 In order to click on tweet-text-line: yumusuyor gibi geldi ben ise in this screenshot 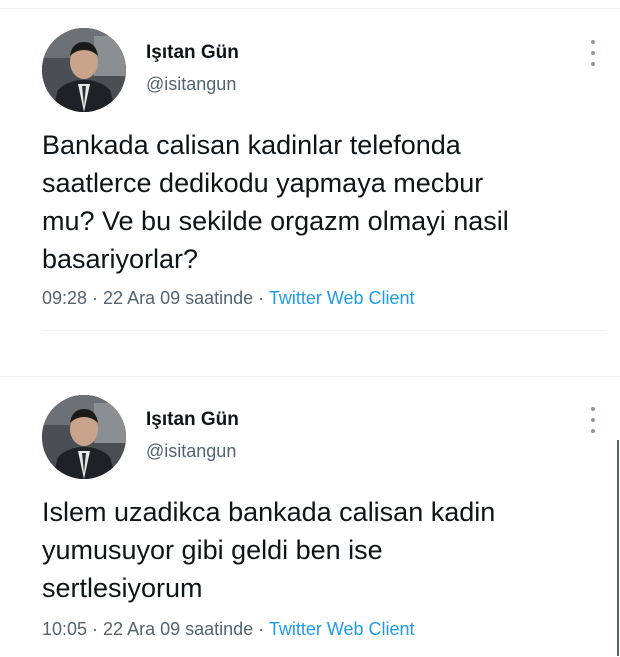, I will do `click(212, 550)`.